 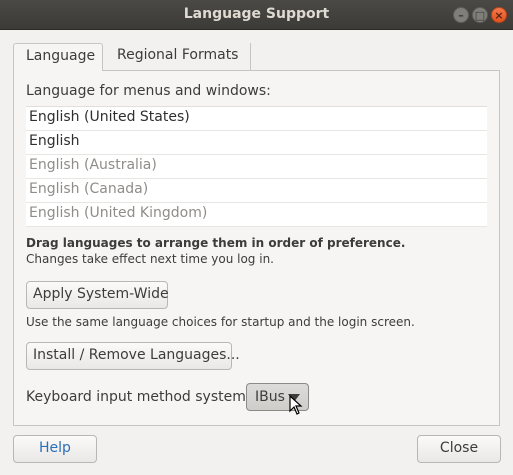 What do you see at coordinates (296, 405) in the screenshot?
I see `mouse-pointer-icon` at bounding box center [296, 405].